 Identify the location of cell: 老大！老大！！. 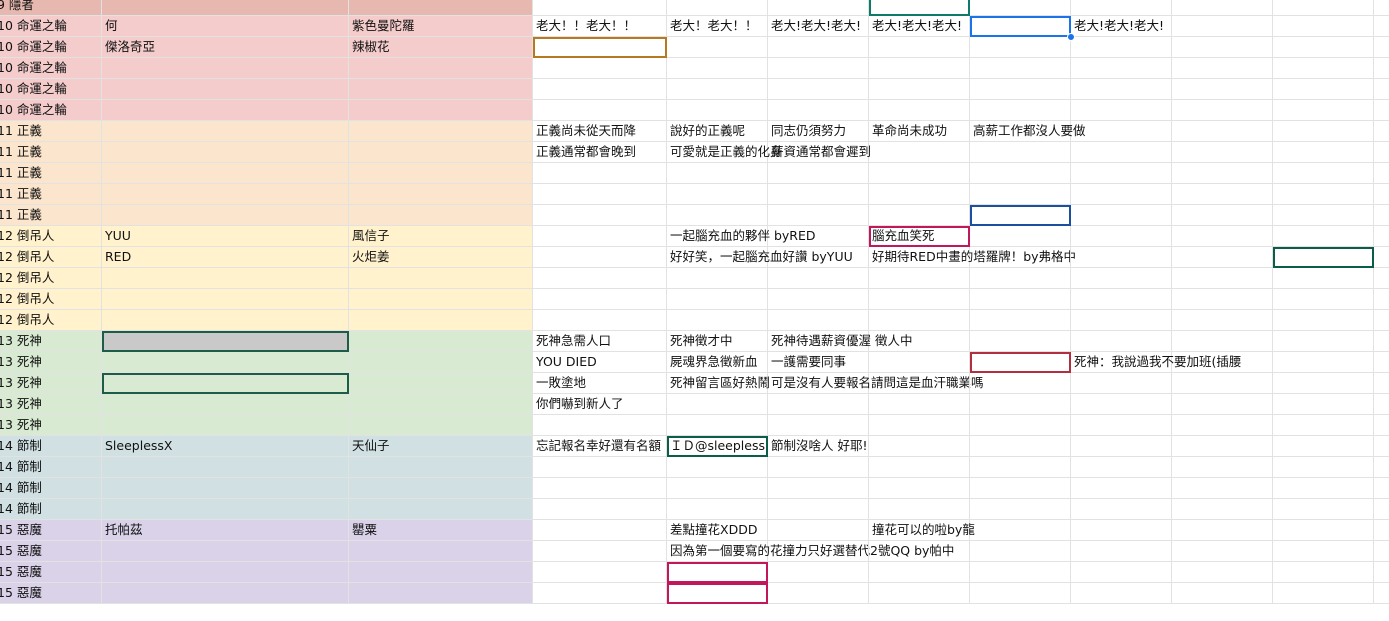
(717, 26).